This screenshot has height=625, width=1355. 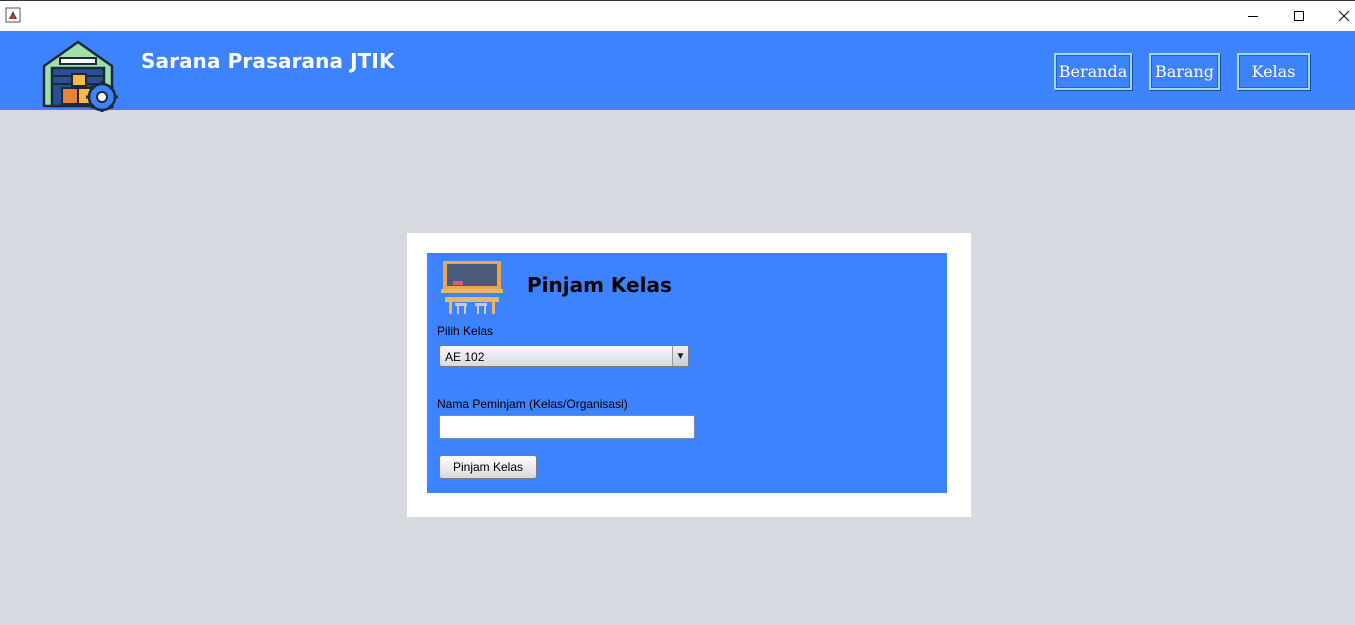 I want to click on maximize-icon, so click(x=1299, y=16).